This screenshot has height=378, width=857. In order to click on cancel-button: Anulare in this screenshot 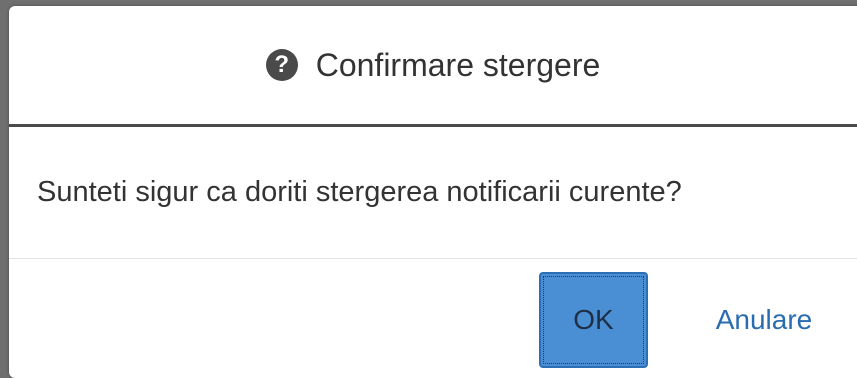, I will do `click(764, 320)`.